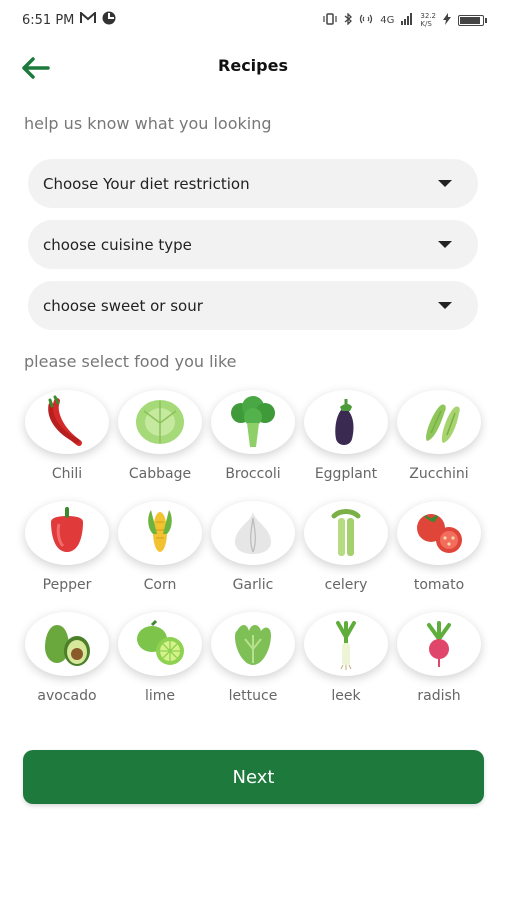 The width and height of the screenshot is (506, 900). I want to click on food-item-leek: leek, so click(346, 658).